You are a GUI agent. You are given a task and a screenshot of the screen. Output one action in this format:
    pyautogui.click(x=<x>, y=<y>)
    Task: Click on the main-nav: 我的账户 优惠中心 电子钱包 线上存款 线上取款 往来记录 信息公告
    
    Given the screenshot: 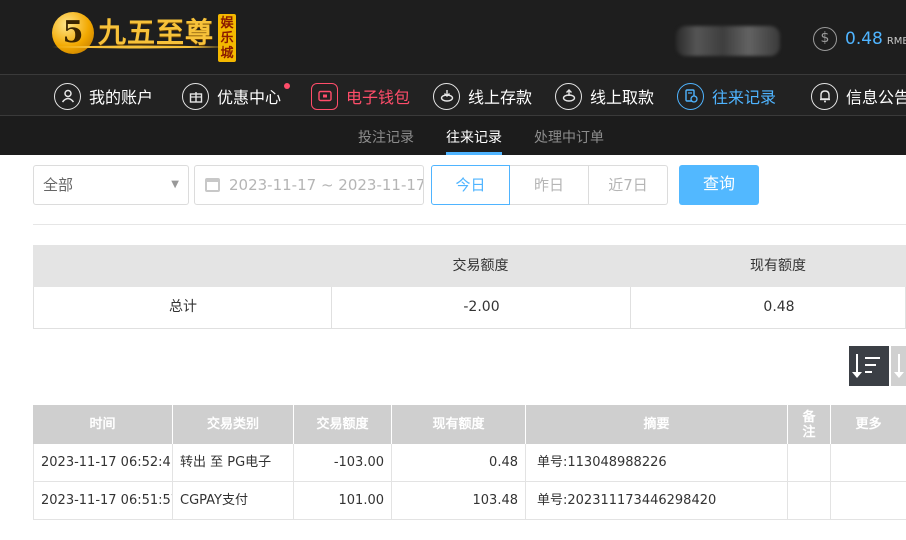 What is the action you would take?
    pyautogui.click(x=453, y=95)
    